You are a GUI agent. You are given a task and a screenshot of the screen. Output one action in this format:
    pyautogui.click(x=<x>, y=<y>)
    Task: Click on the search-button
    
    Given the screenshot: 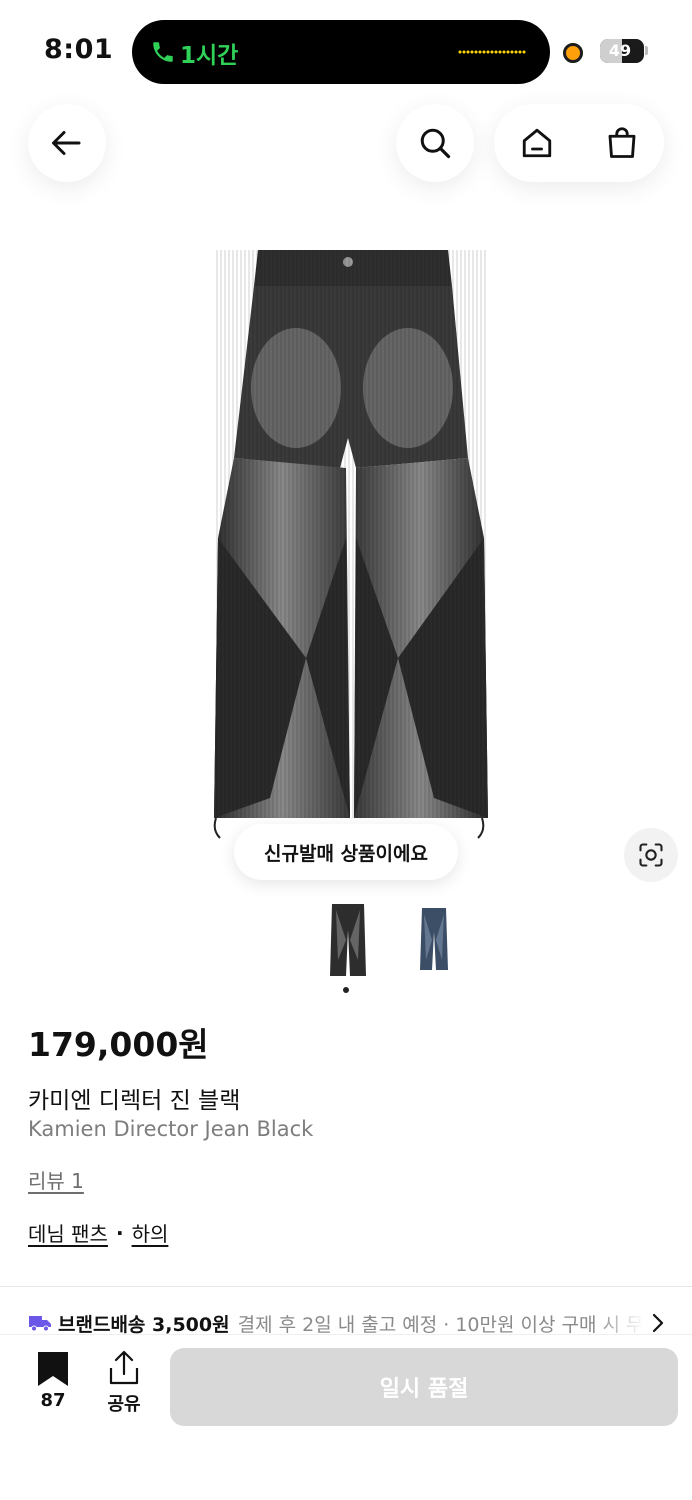 What is the action you would take?
    pyautogui.click(x=435, y=143)
    